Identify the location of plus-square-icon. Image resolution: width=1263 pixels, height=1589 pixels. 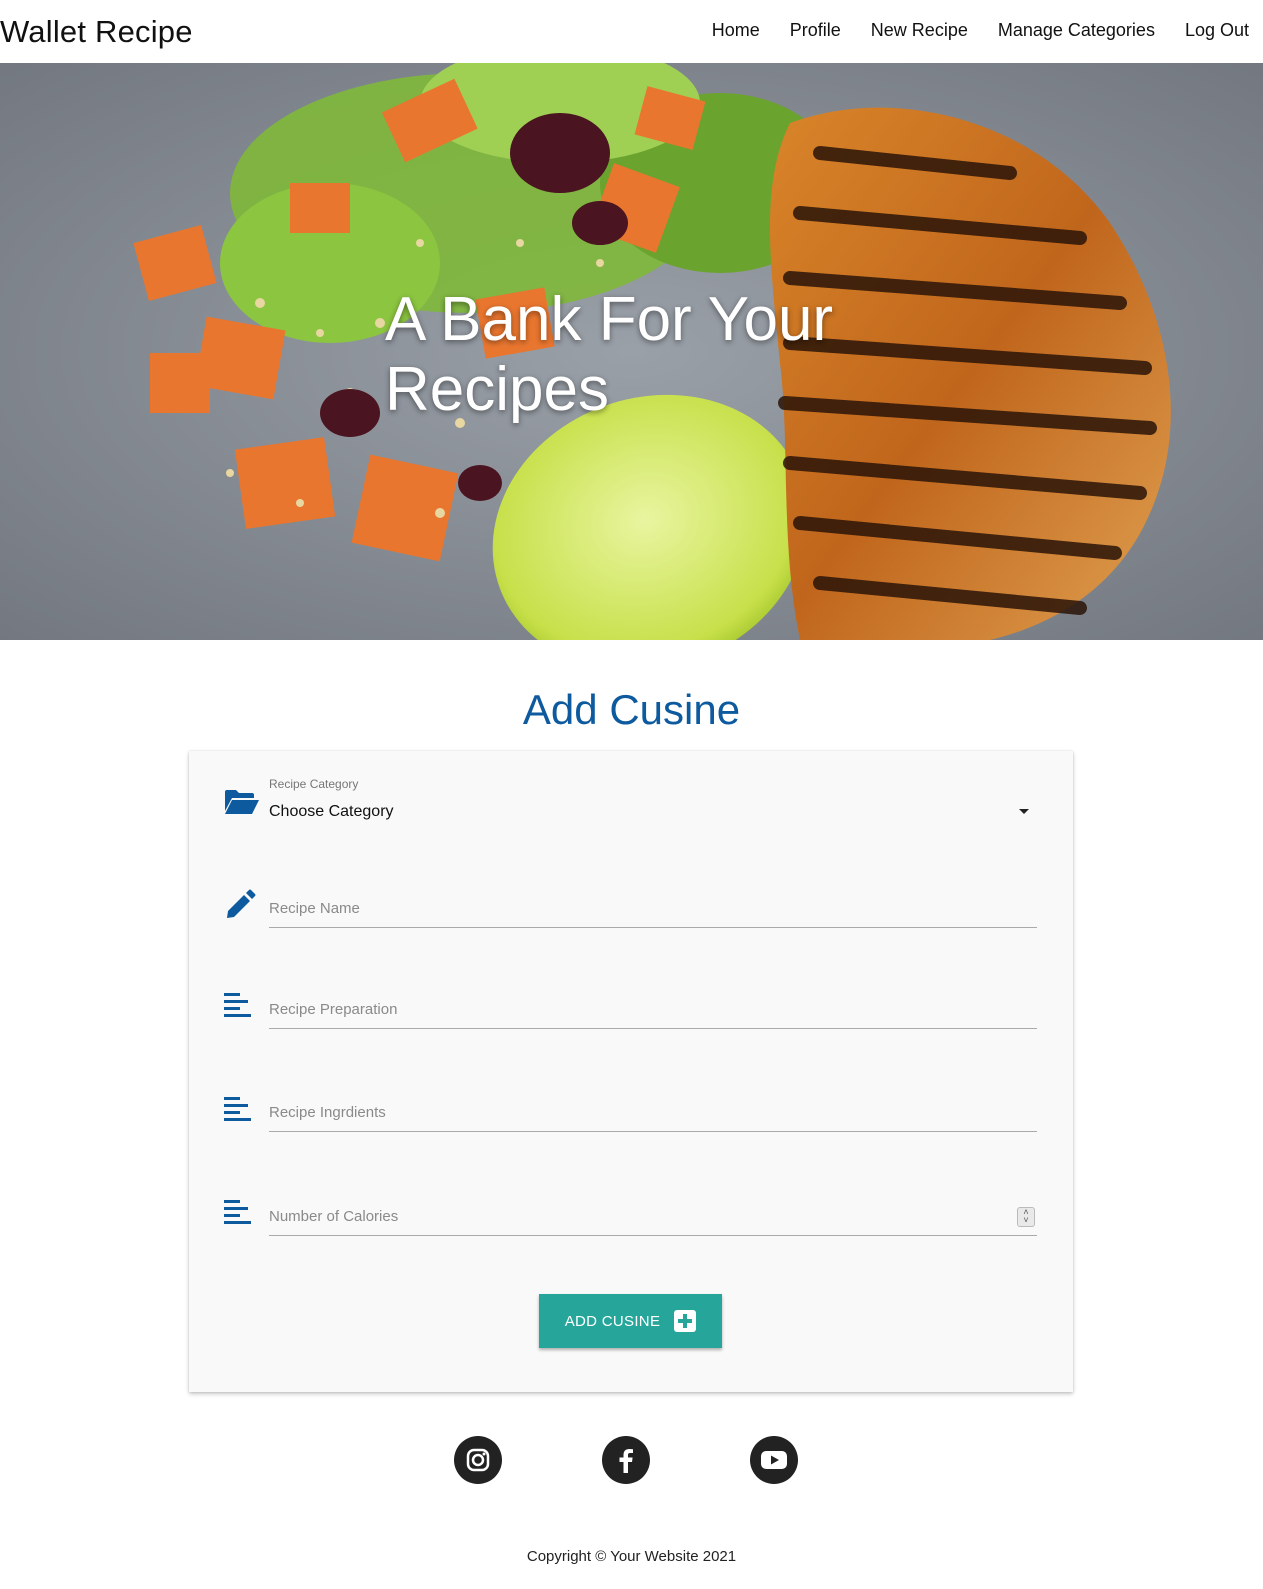
(685, 1321).